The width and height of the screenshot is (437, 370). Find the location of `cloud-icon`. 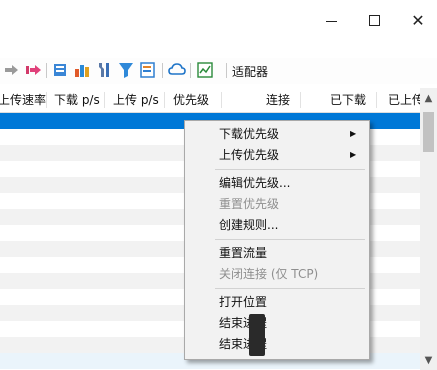

cloud-icon is located at coordinates (177, 70).